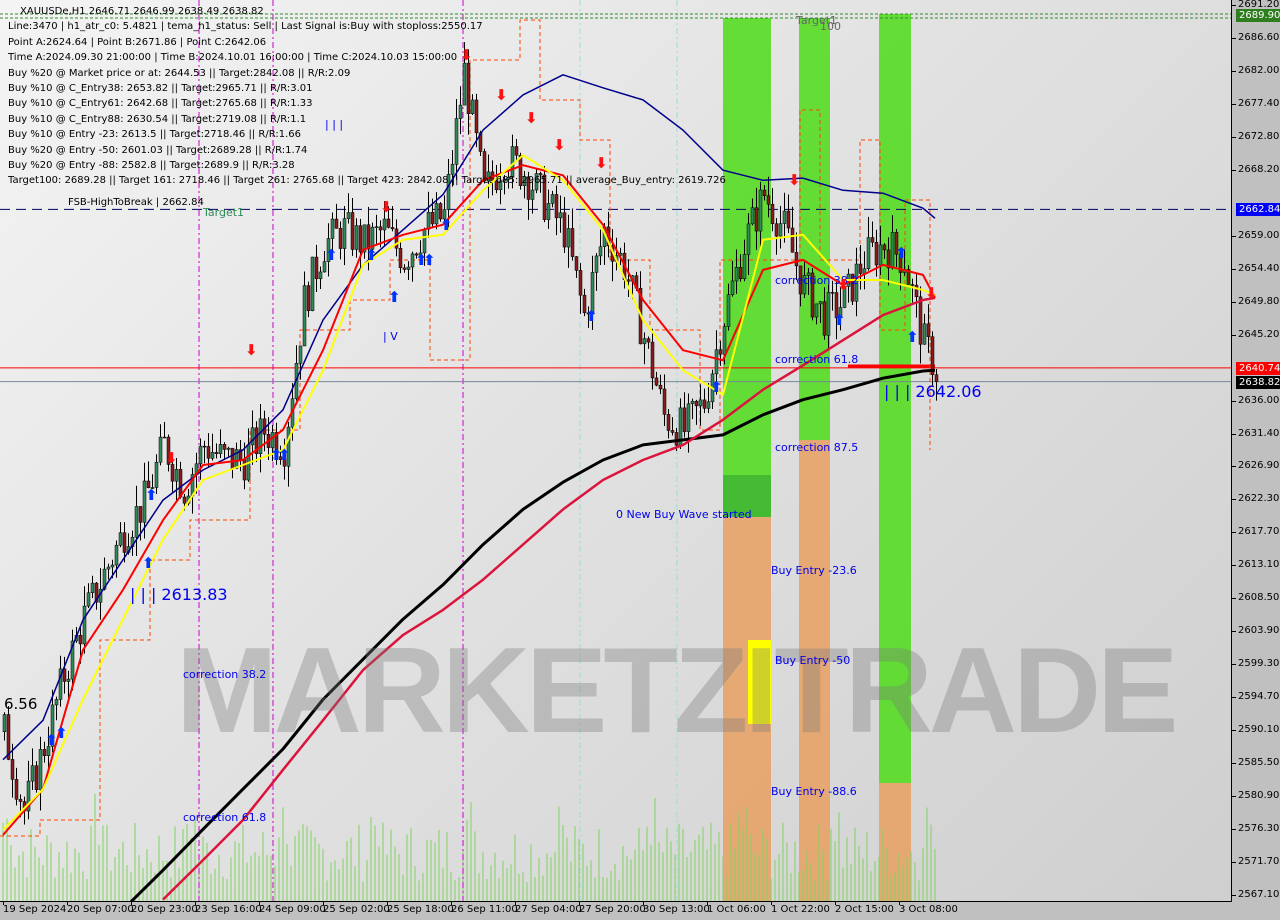 The image size is (1280, 920). Describe the element at coordinates (179, 594) in the screenshot. I see `point-a-label: | | | 2613.83` at that location.